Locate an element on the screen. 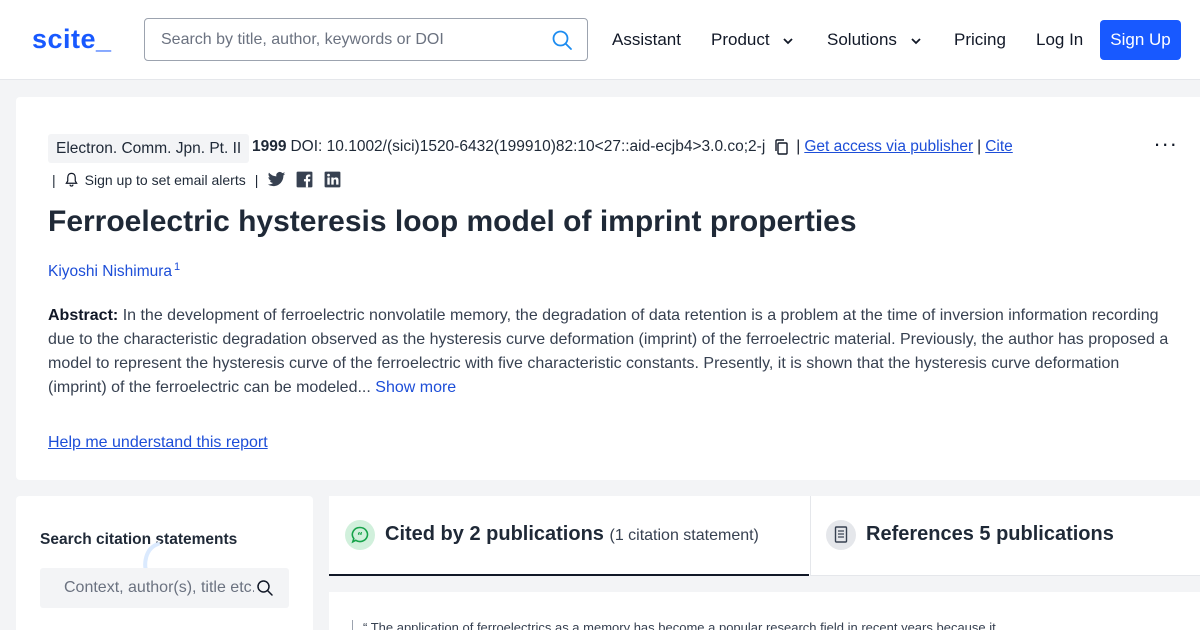 The height and width of the screenshot is (630, 1200). nav-solutions: Solutions is located at coordinates (874, 40).